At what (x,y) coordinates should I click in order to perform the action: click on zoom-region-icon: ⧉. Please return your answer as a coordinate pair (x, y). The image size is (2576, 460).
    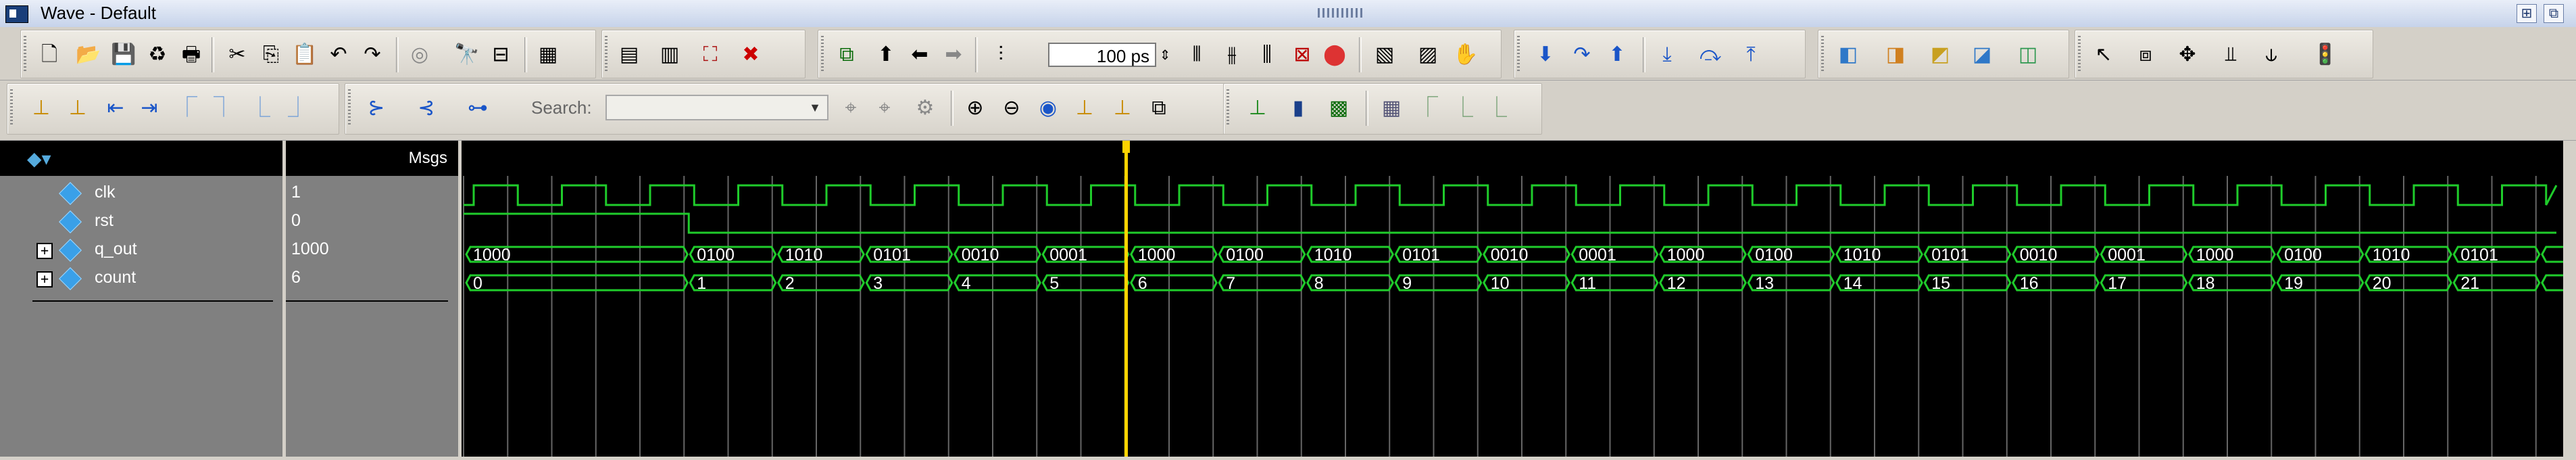
    Looking at the image, I should click on (1159, 108).